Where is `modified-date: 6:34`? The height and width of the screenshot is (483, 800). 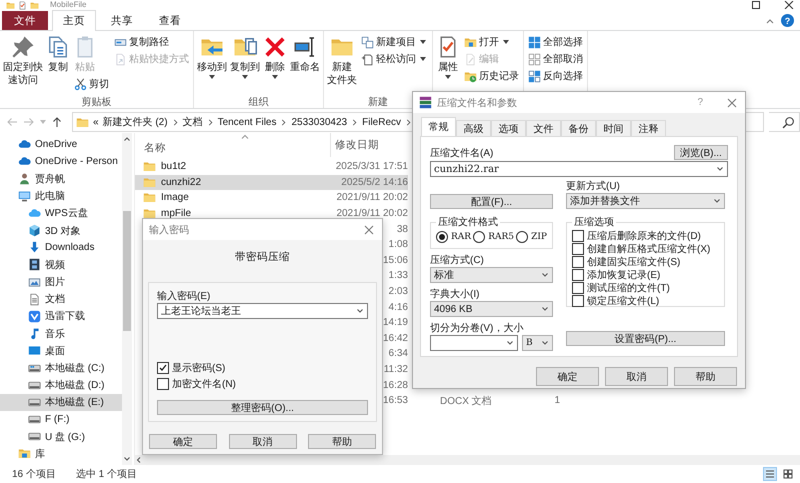 modified-date: 6:34 is located at coordinates (398, 354).